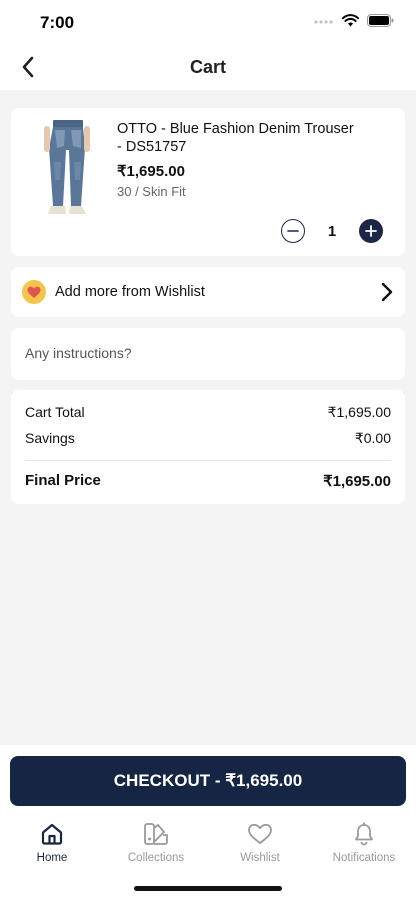  I want to click on product-variant: 30 / Skin Fit, so click(151, 191).